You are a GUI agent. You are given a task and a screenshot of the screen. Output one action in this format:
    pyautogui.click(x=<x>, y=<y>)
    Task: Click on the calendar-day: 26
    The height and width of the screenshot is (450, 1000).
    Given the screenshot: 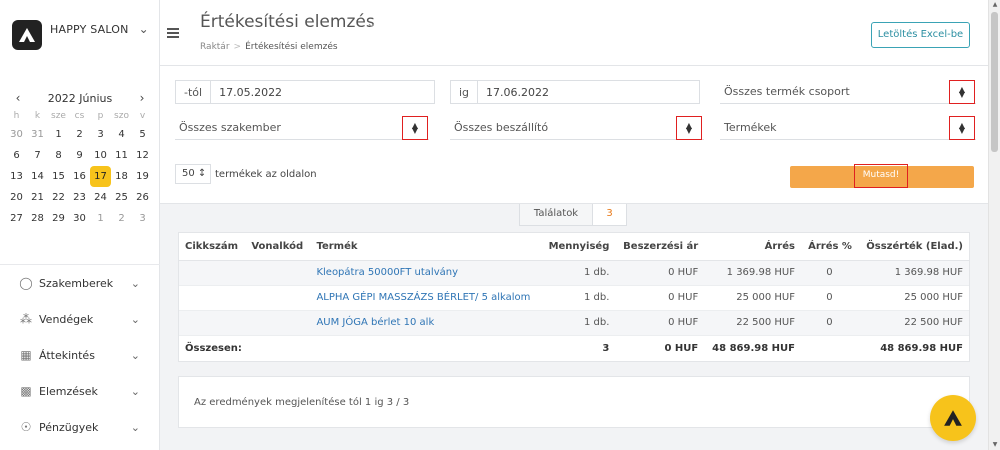 What is the action you would take?
    pyautogui.click(x=142, y=197)
    